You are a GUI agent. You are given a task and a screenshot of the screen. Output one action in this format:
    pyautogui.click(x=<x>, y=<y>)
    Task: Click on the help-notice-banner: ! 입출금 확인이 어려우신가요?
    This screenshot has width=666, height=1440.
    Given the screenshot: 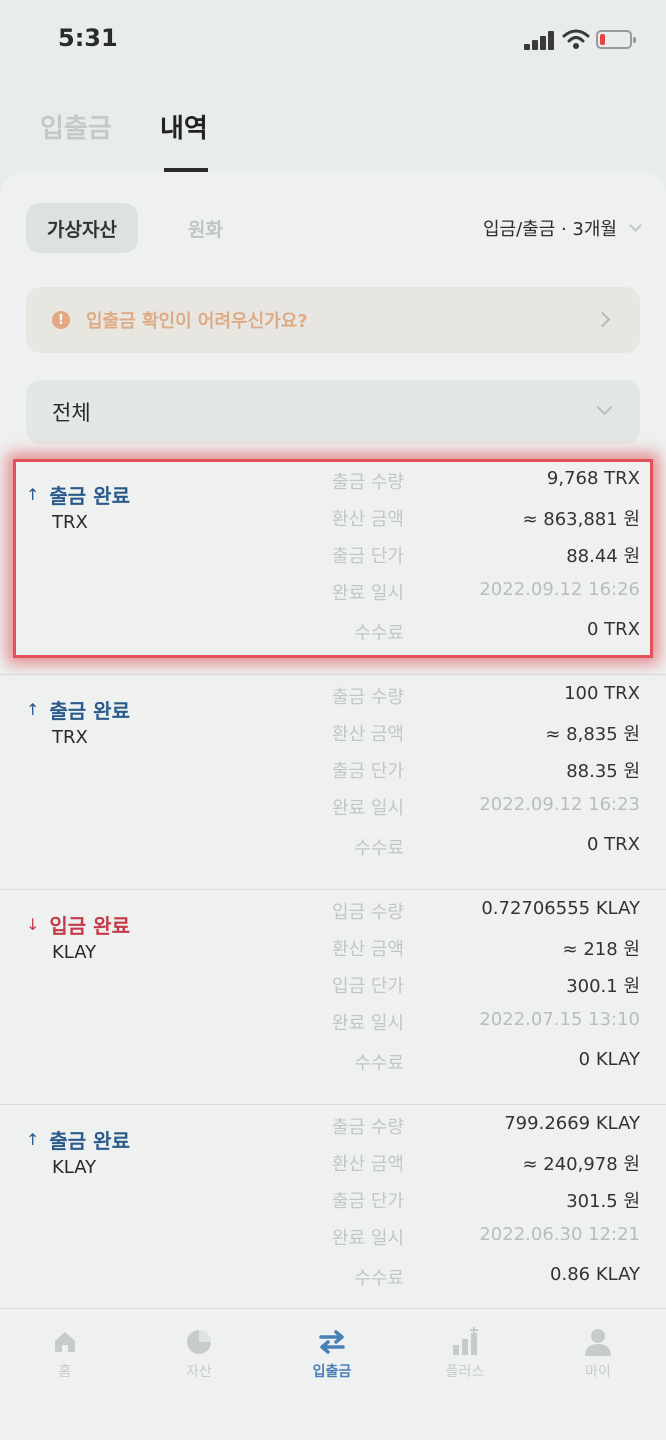 What is the action you would take?
    pyautogui.click(x=333, y=320)
    